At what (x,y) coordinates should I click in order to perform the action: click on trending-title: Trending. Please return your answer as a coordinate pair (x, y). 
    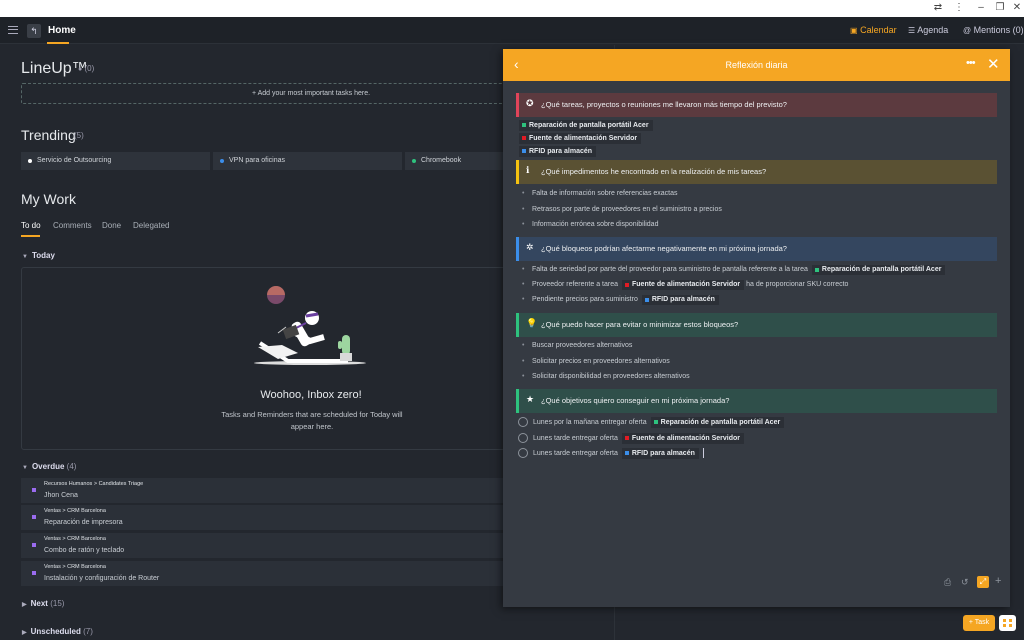
    Looking at the image, I should click on (48, 135).